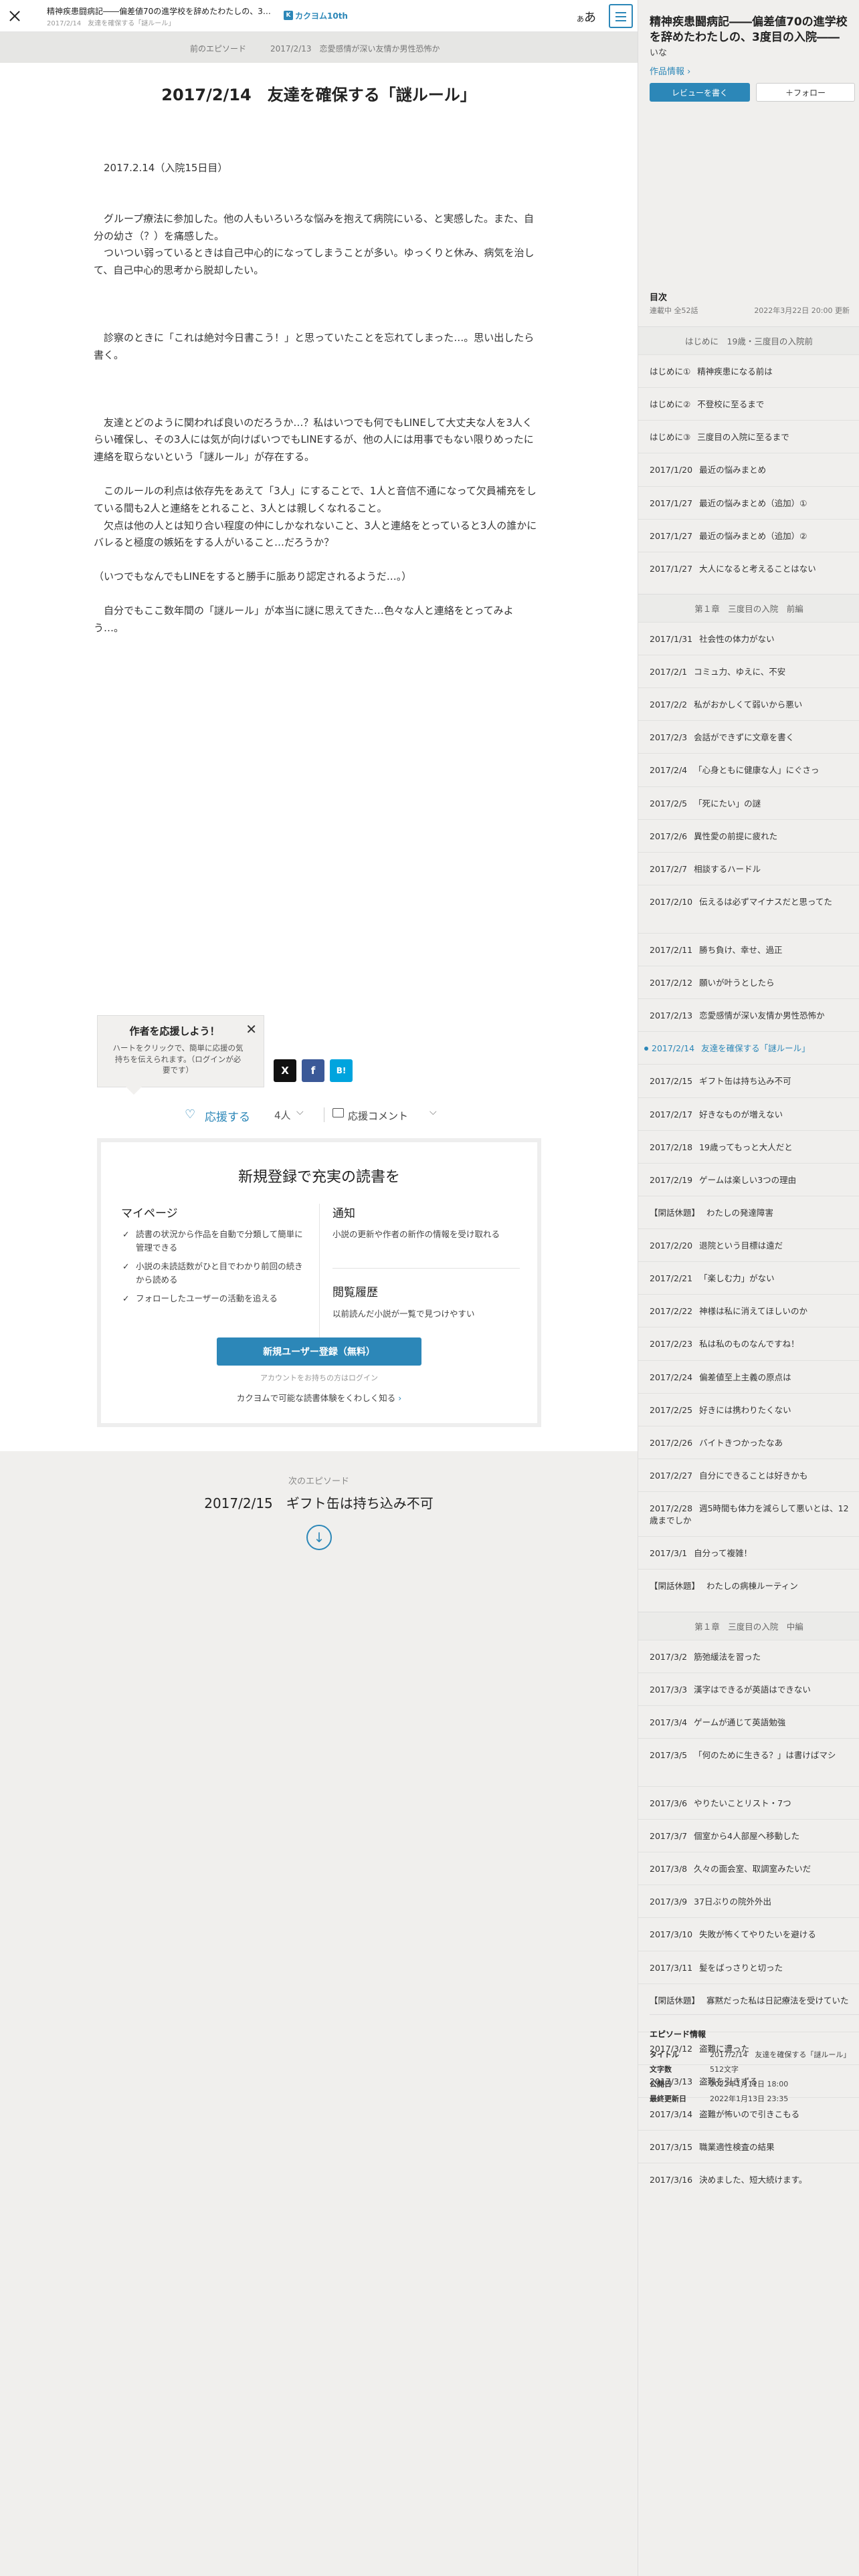 The height and width of the screenshot is (2576, 859). What do you see at coordinates (748, 908) in the screenshot?
I see `toc-item: 2017/2/10 伝えるは必ずマイナスだと思ってた` at bounding box center [748, 908].